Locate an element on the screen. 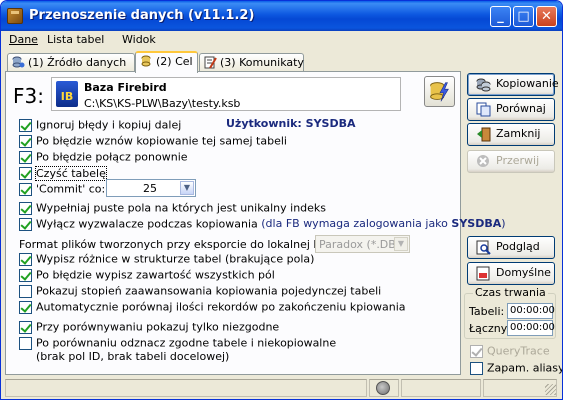  notepad-icon is located at coordinates (210, 62).